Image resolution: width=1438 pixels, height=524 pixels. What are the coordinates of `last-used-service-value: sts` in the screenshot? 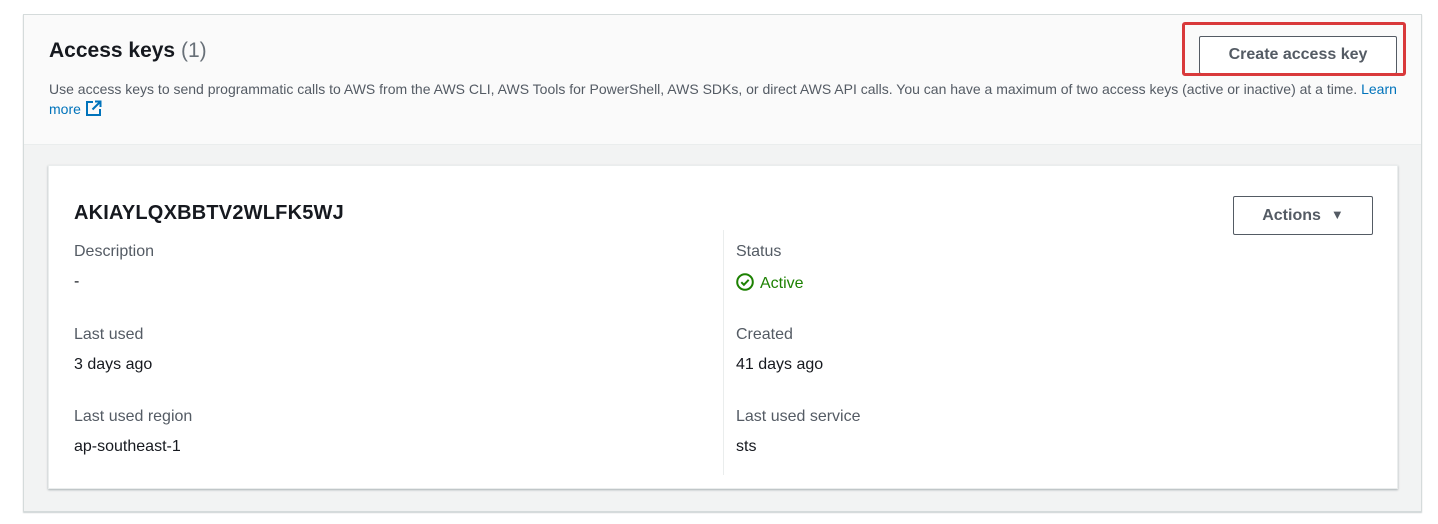 It's located at (746, 446).